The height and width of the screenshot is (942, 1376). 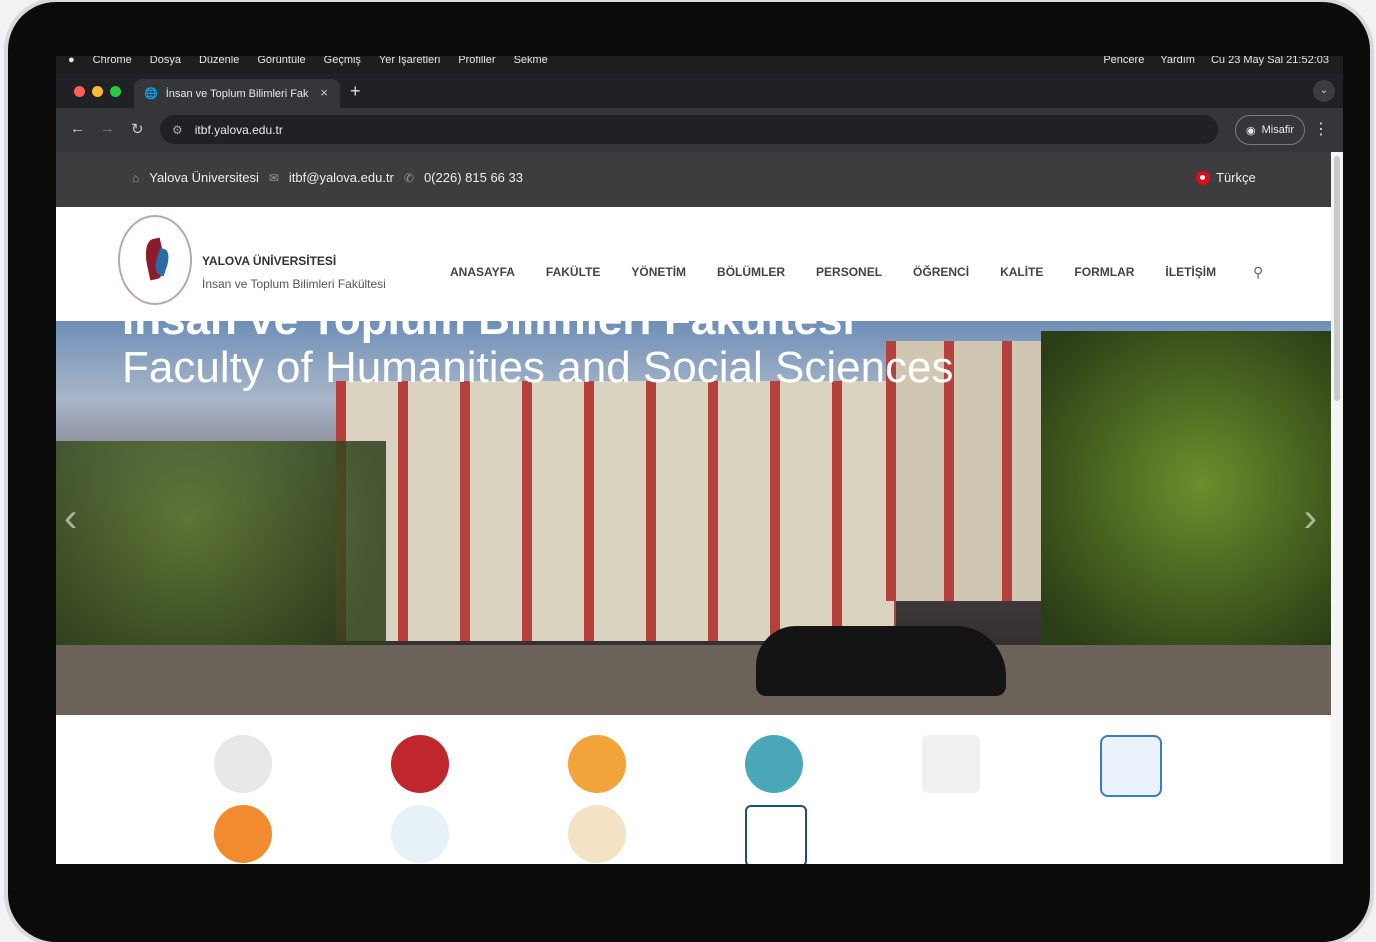 What do you see at coordinates (1258, 272) in the screenshot?
I see `search-icon: ⚲` at bounding box center [1258, 272].